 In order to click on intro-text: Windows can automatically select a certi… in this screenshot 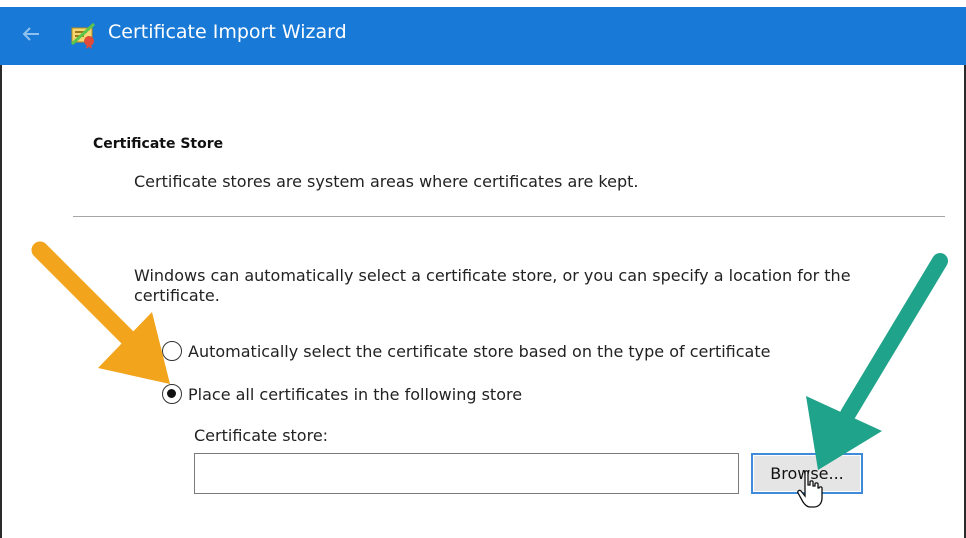, I will do `click(492, 285)`.